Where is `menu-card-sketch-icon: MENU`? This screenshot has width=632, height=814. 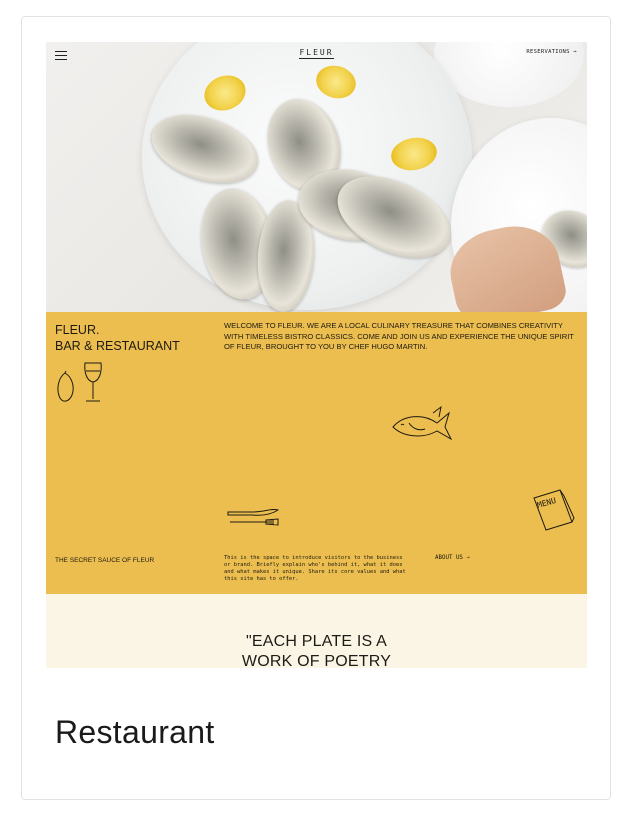 menu-card-sketch-icon: MENU is located at coordinates (554, 510).